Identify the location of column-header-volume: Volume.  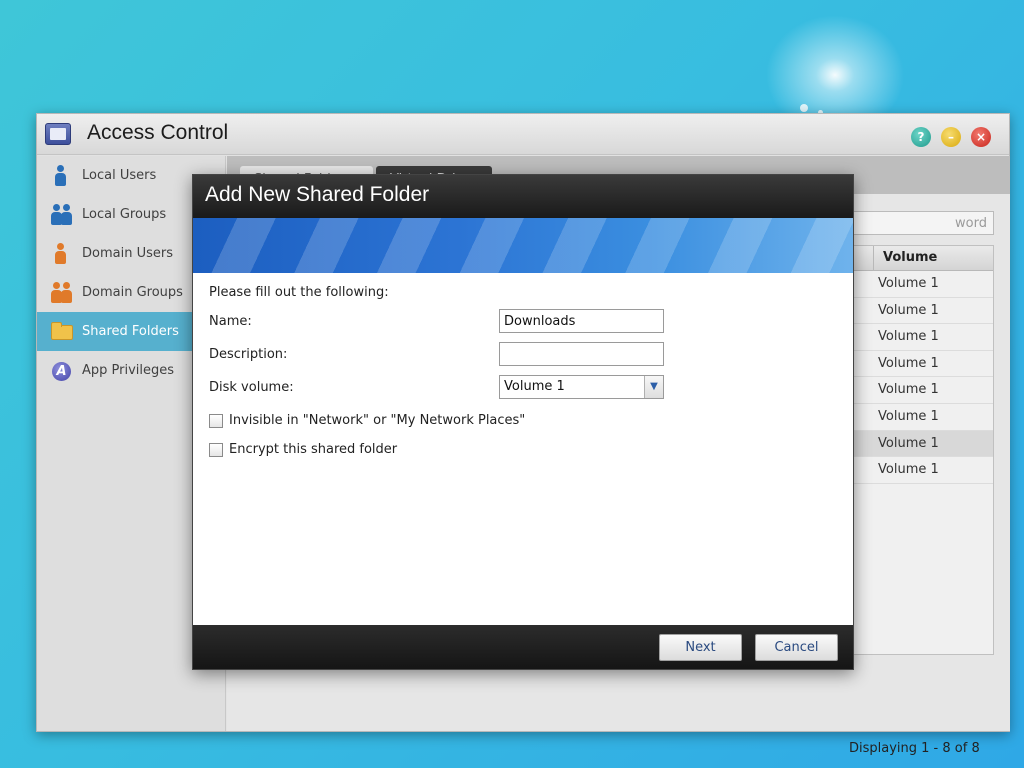
(910, 257).